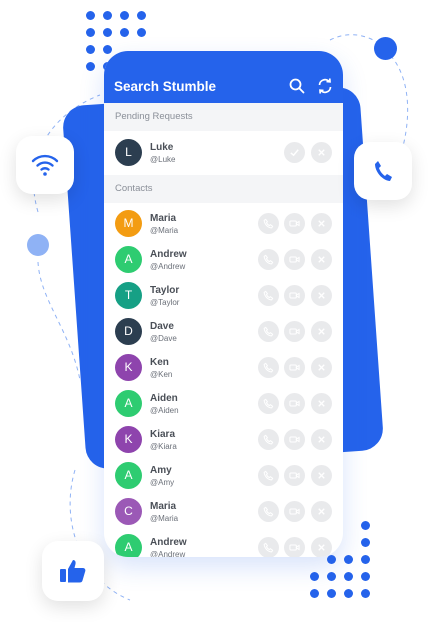 This screenshot has width=430, height=622. I want to click on refresh-icon, so click(325, 86).